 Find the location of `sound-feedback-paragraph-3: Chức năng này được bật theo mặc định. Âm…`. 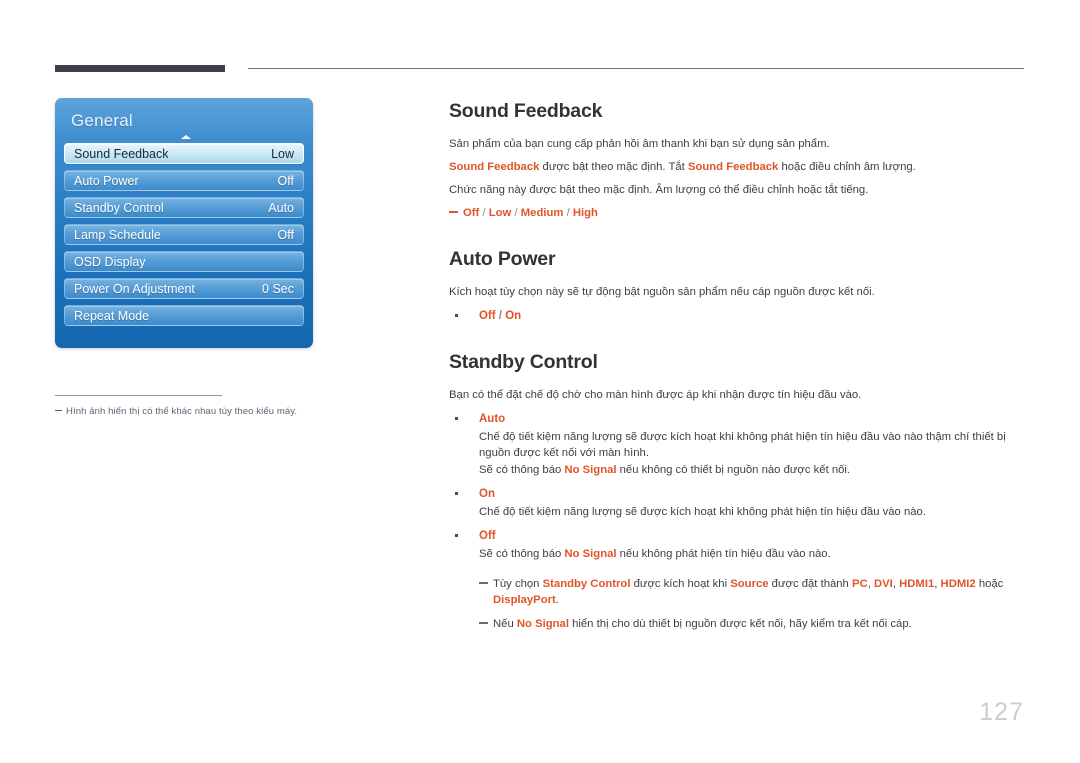

sound-feedback-paragraph-3: Chức năng này được bật theo mặc định. Âm… is located at coordinates (659, 190).